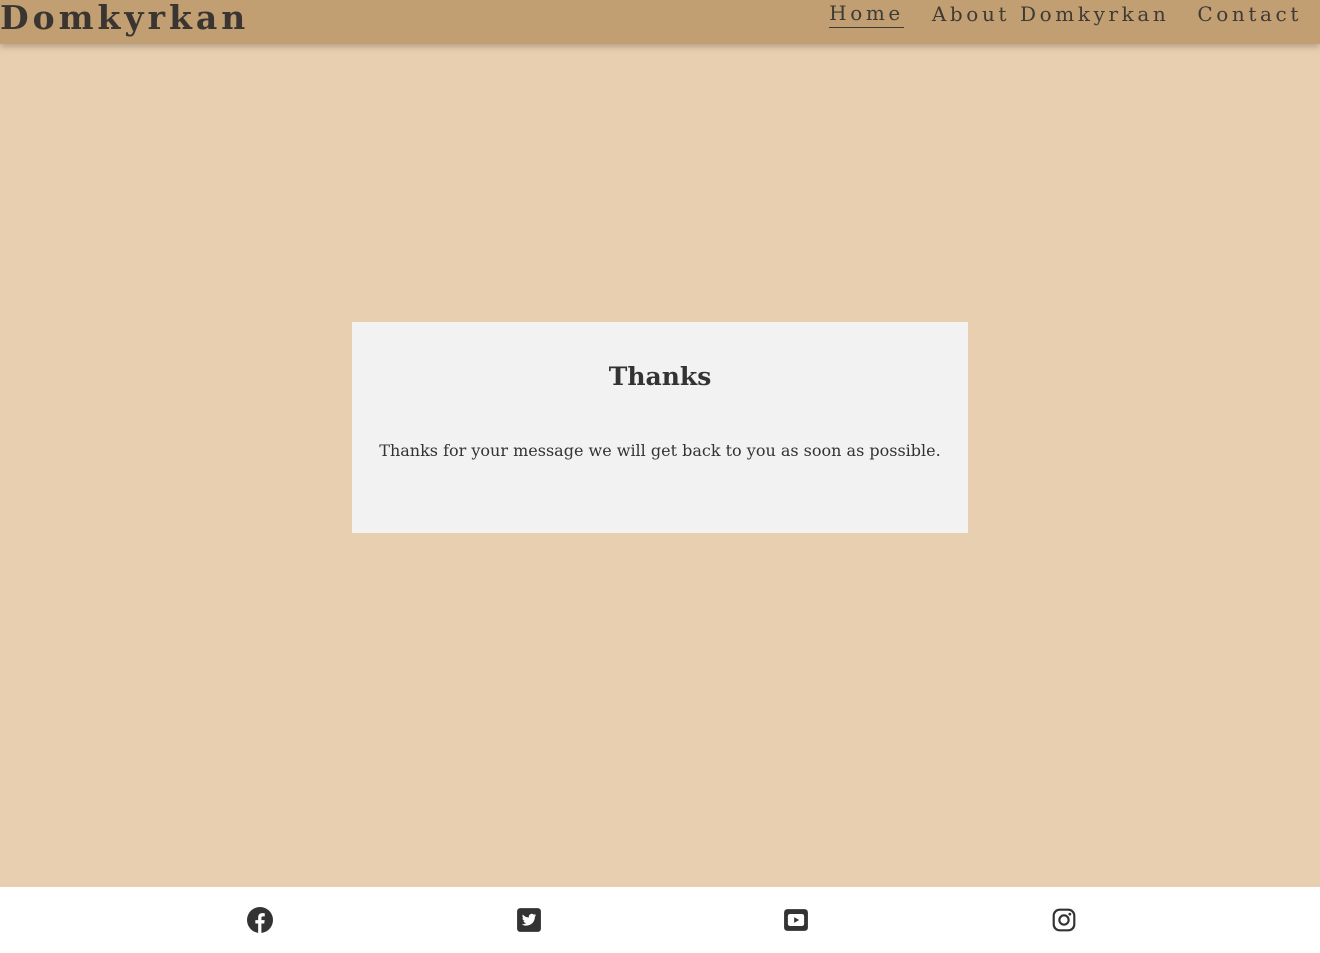 The image size is (1320, 953). I want to click on main-nav: Home About Domkyrkan Contact, so click(1065, 14).